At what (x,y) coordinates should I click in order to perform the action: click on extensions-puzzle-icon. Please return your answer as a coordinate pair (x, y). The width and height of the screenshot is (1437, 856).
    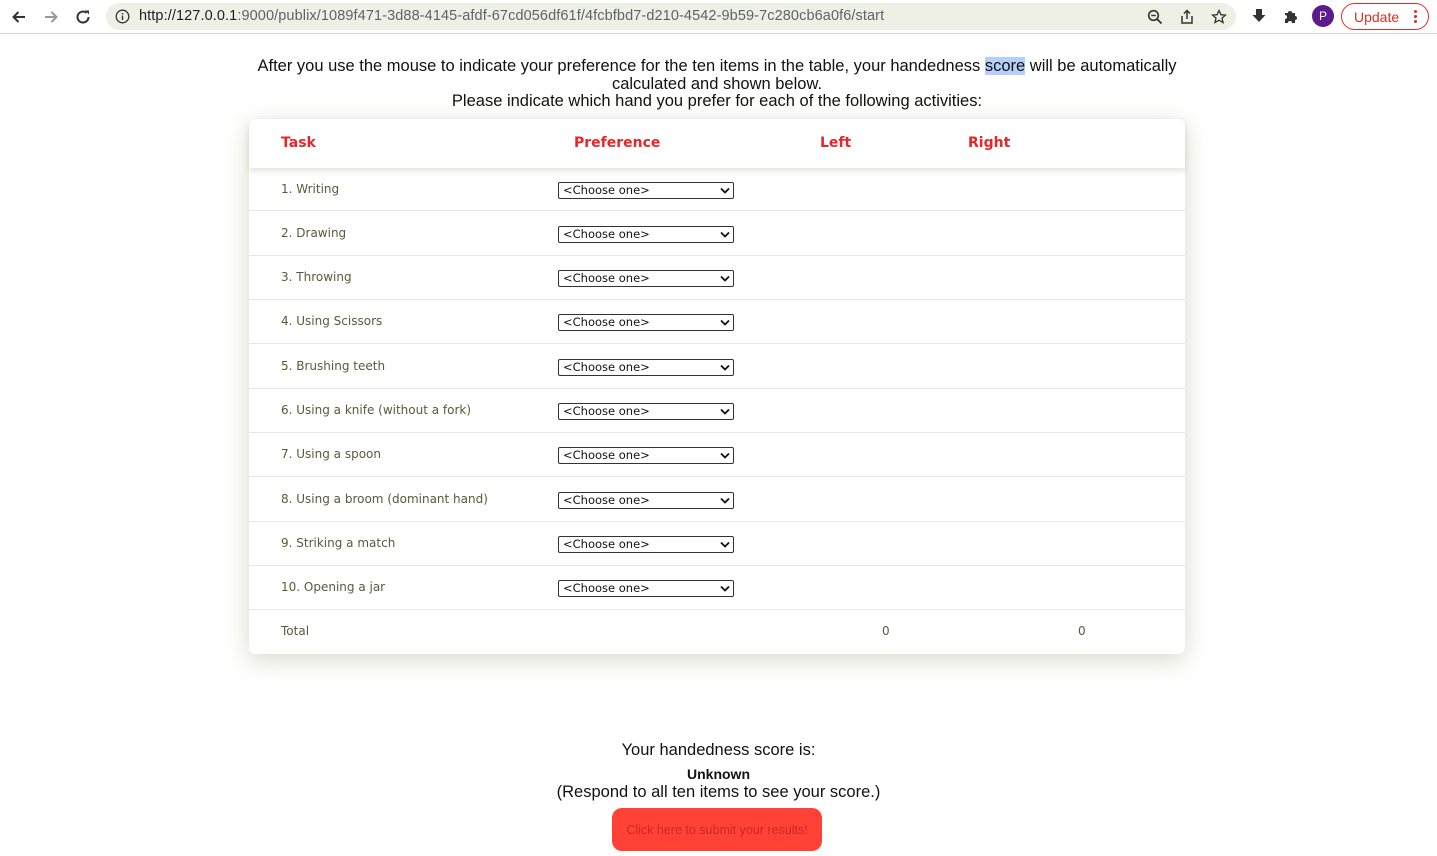
    Looking at the image, I should click on (1291, 16).